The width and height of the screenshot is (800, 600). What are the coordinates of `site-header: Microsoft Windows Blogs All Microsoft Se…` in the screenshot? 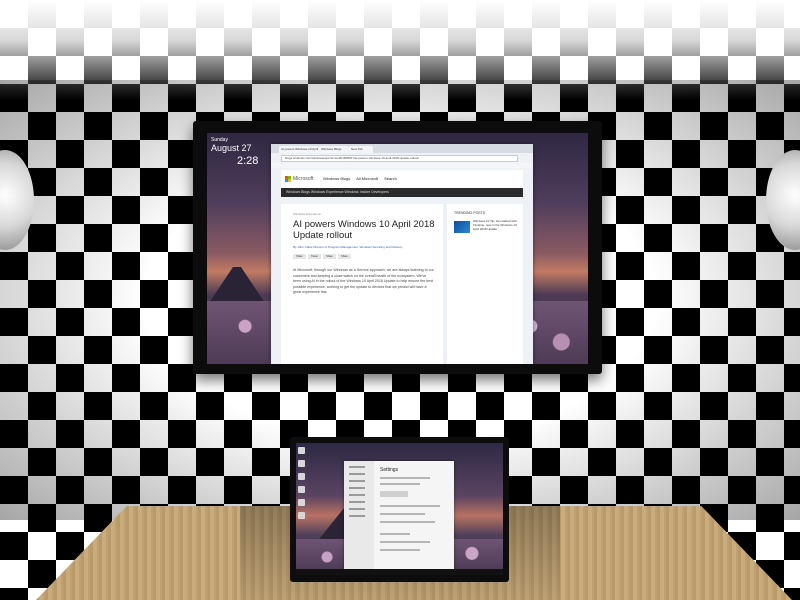 It's located at (402, 179).